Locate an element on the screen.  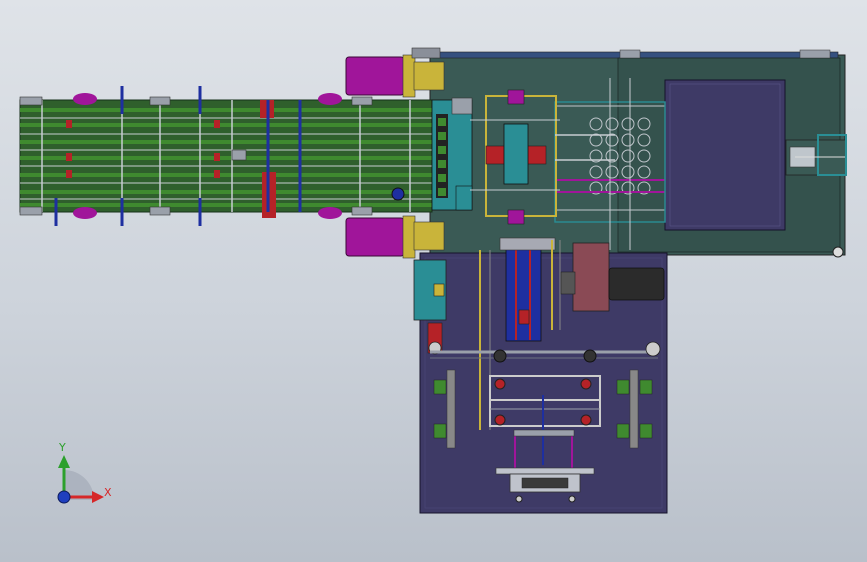
right-gripper is located at coordinates (816, 155).